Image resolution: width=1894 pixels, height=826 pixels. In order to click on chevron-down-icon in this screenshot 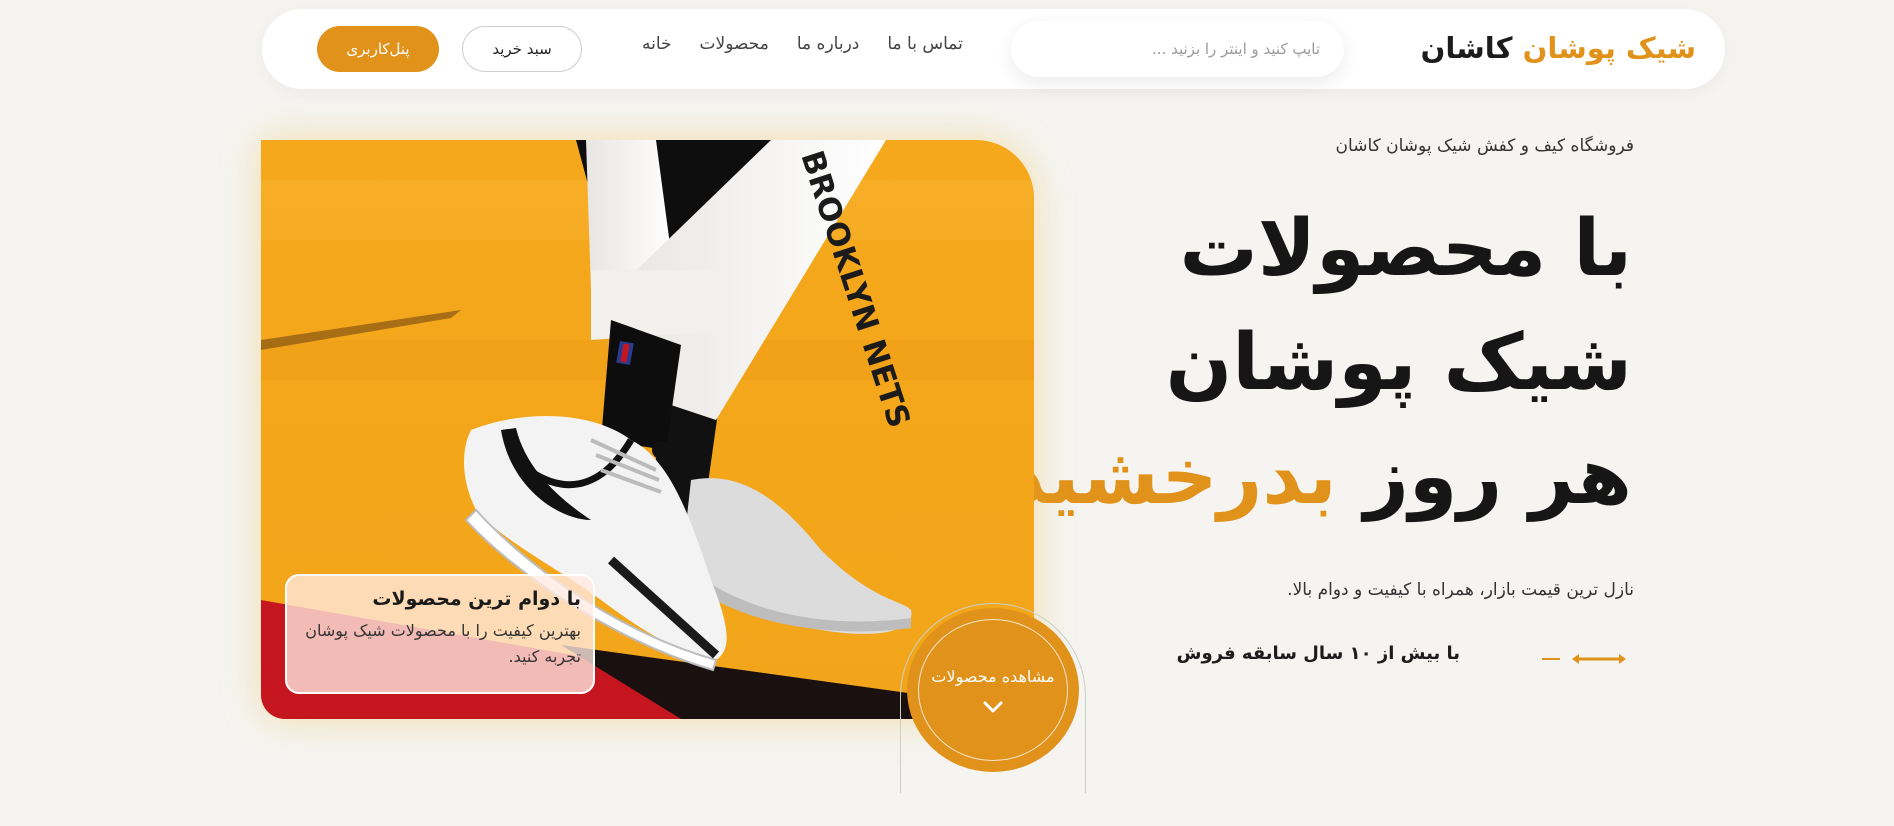, I will do `click(993, 706)`.